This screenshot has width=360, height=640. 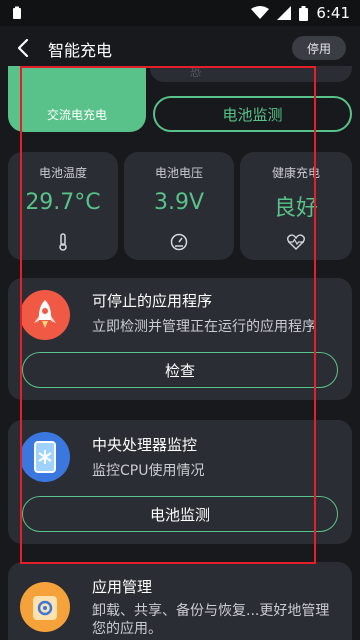 What do you see at coordinates (284, 13) in the screenshot?
I see `signal-icon` at bounding box center [284, 13].